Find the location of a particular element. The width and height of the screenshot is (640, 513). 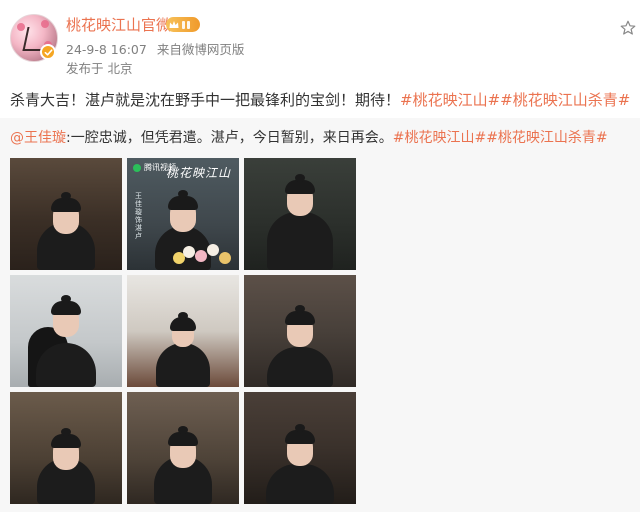

vip-level-bars is located at coordinates (186, 24).